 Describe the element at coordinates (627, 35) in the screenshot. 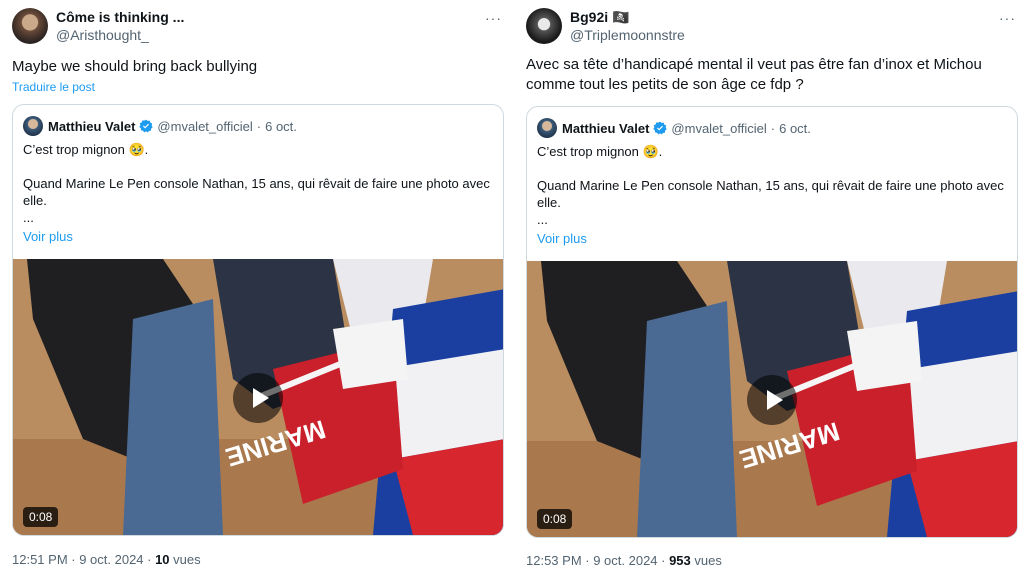

I see `author-handle: @Triplemoonnstre` at that location.